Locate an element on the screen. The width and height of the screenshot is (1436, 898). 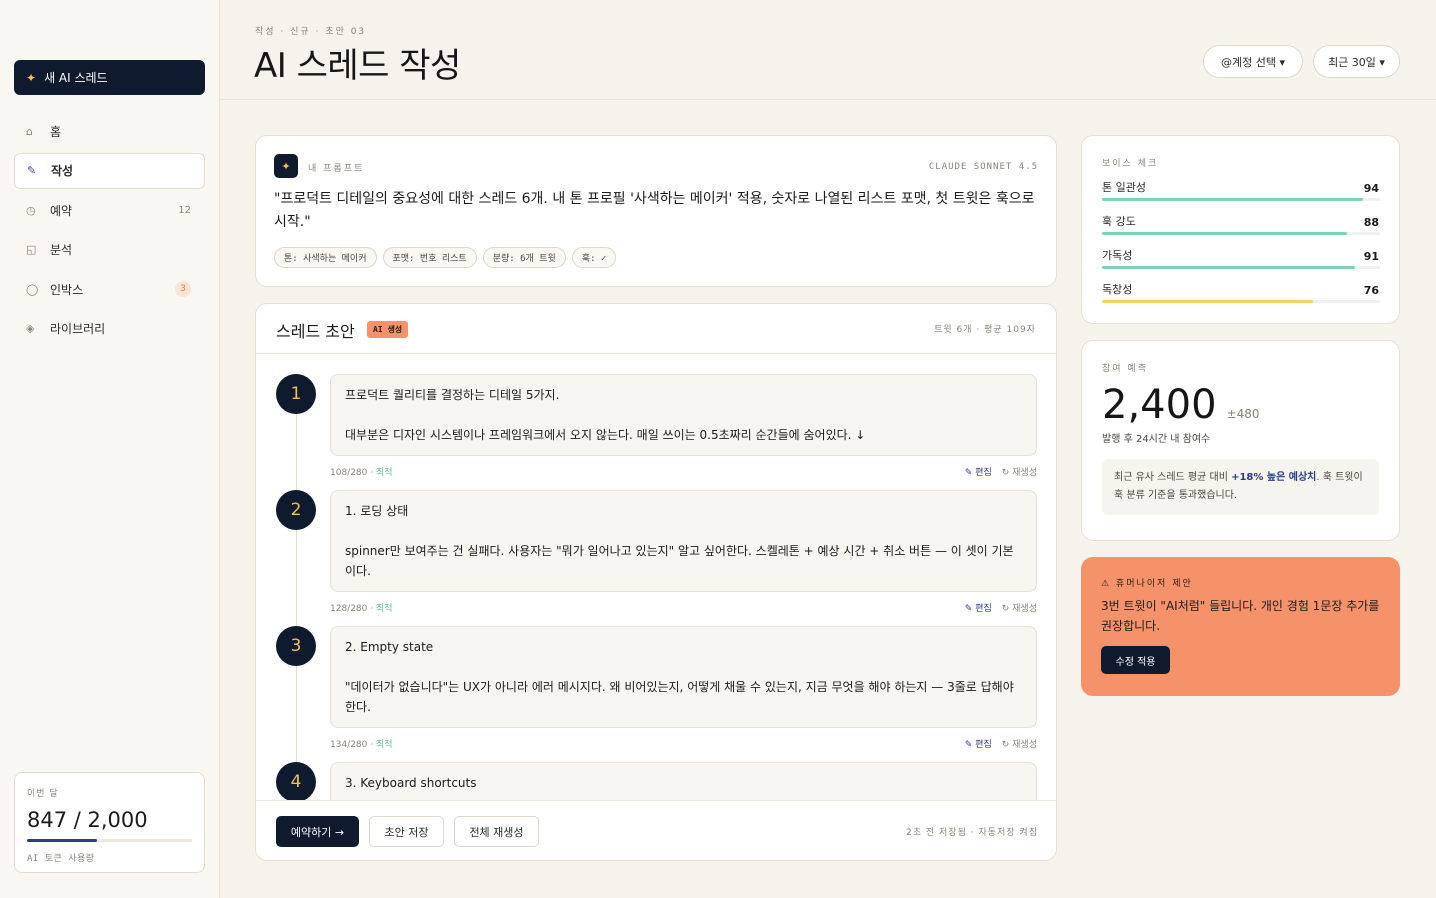
prediction-note-text: 최근 유사 스레드 평균 대비 is located at coordinates (1173, 477).